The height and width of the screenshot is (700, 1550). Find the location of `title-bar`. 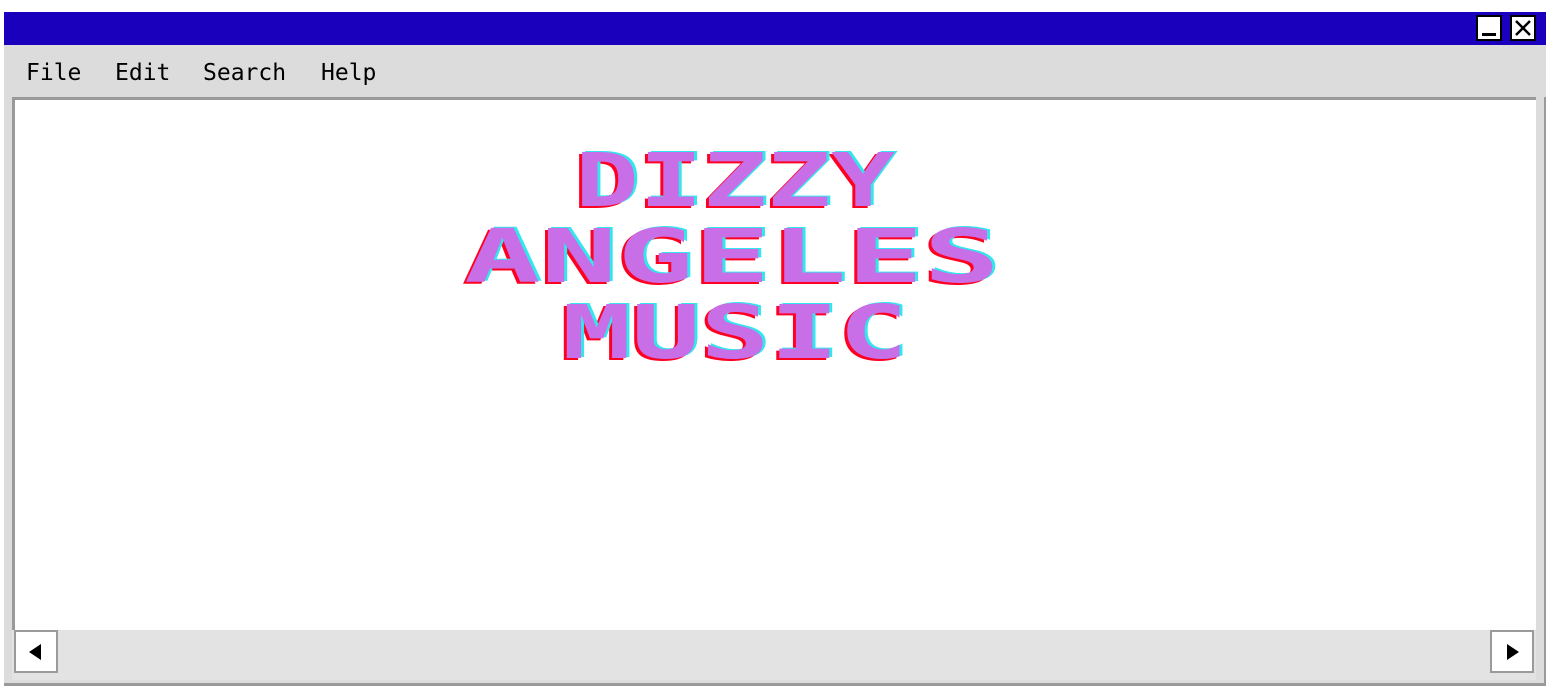

title-bar is located at coordinates (775, 28).